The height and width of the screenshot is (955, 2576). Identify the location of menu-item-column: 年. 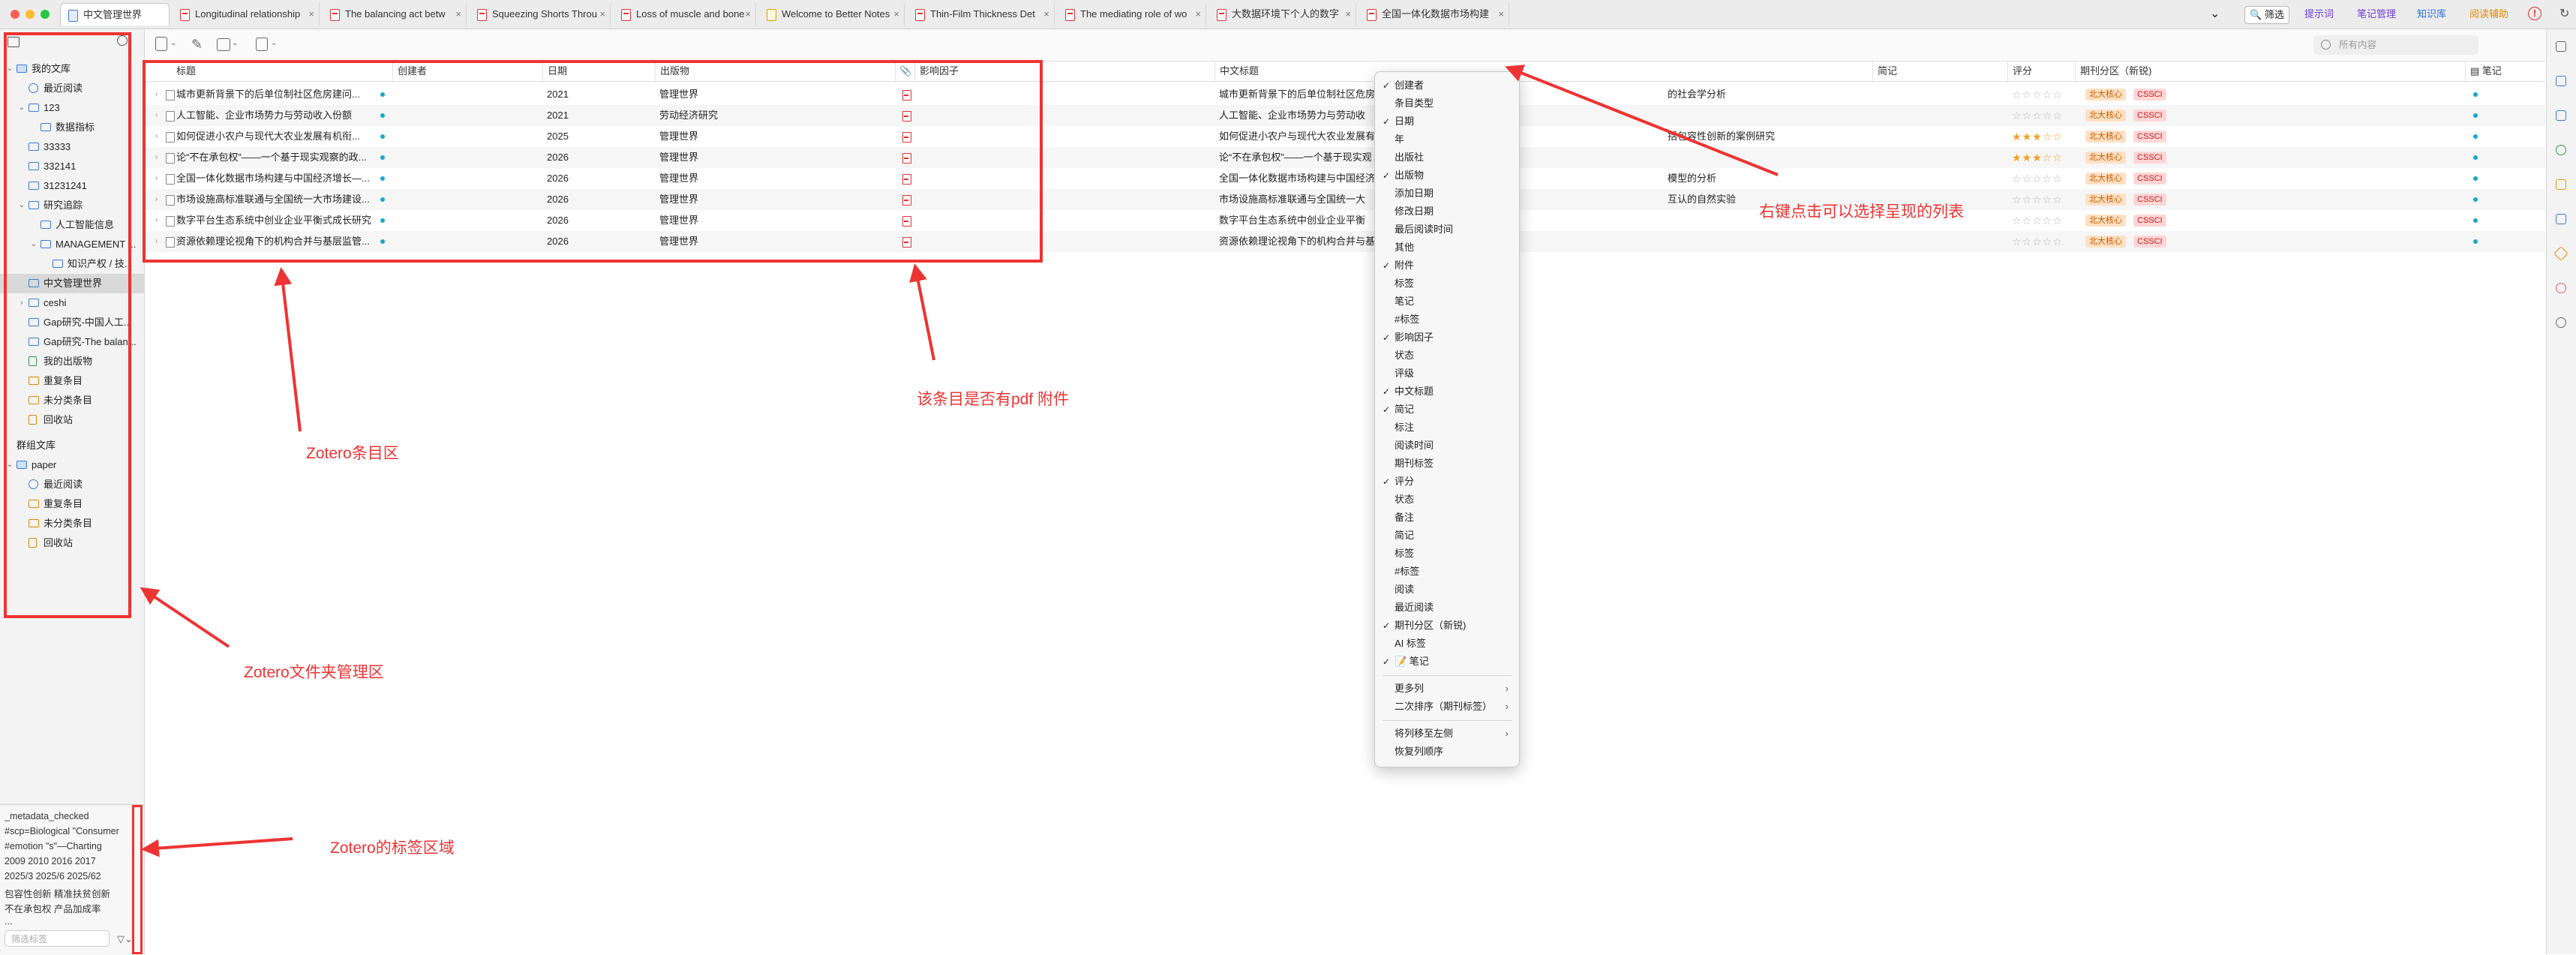
(1447, 140).